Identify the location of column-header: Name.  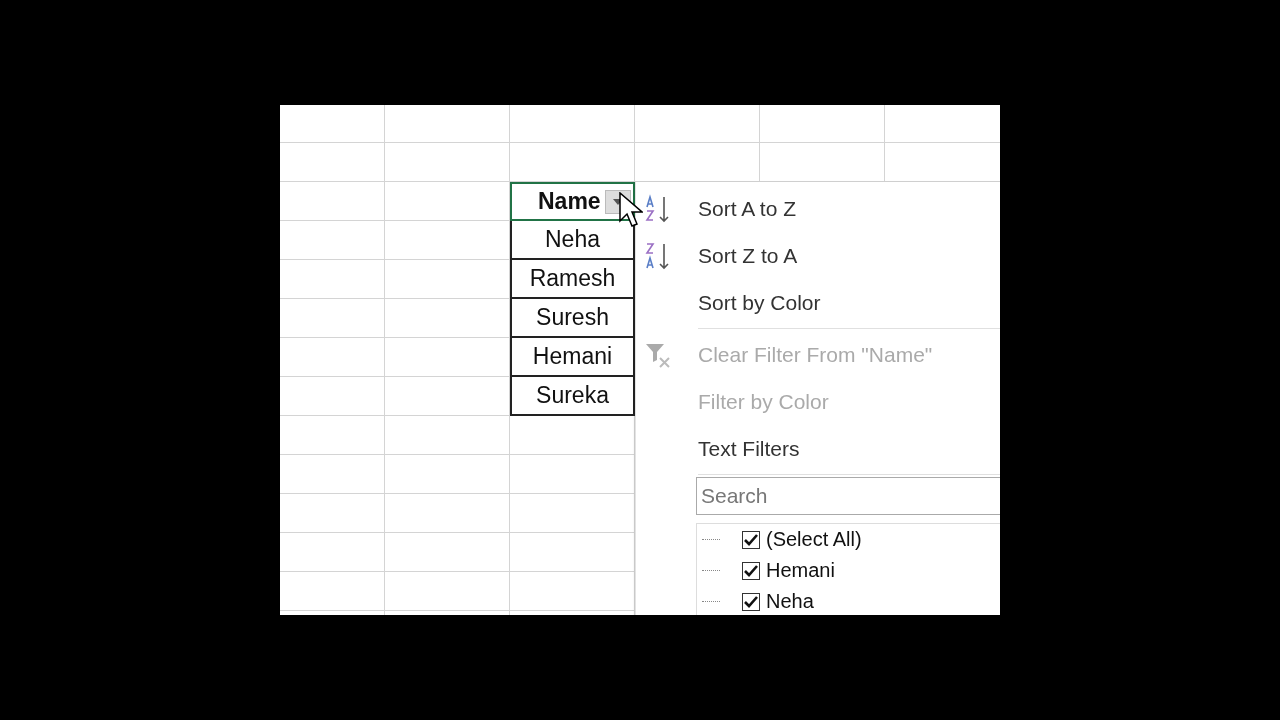
(569, 201).